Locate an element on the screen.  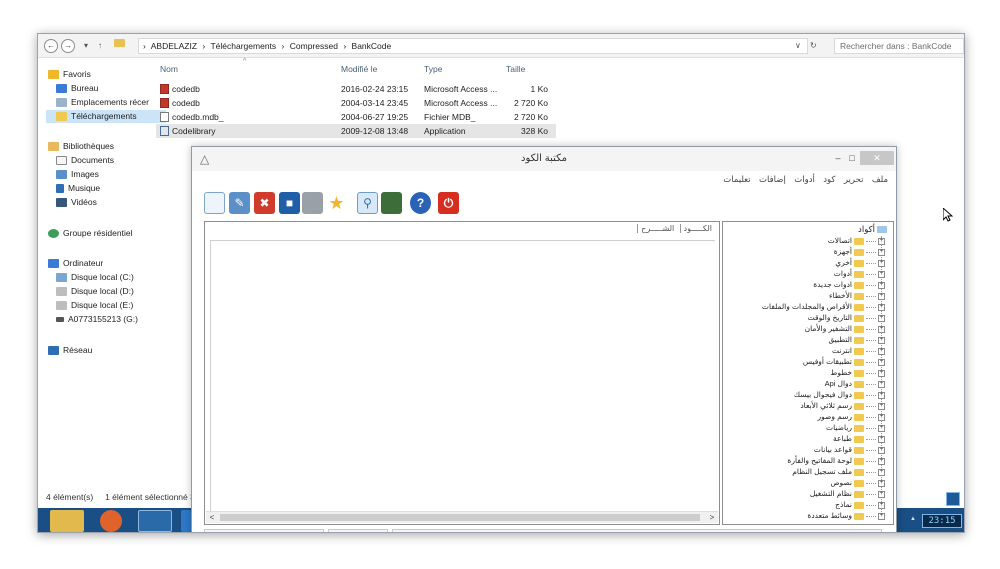
sidebar-item-music: Musique is located at coordinates (78, 188).